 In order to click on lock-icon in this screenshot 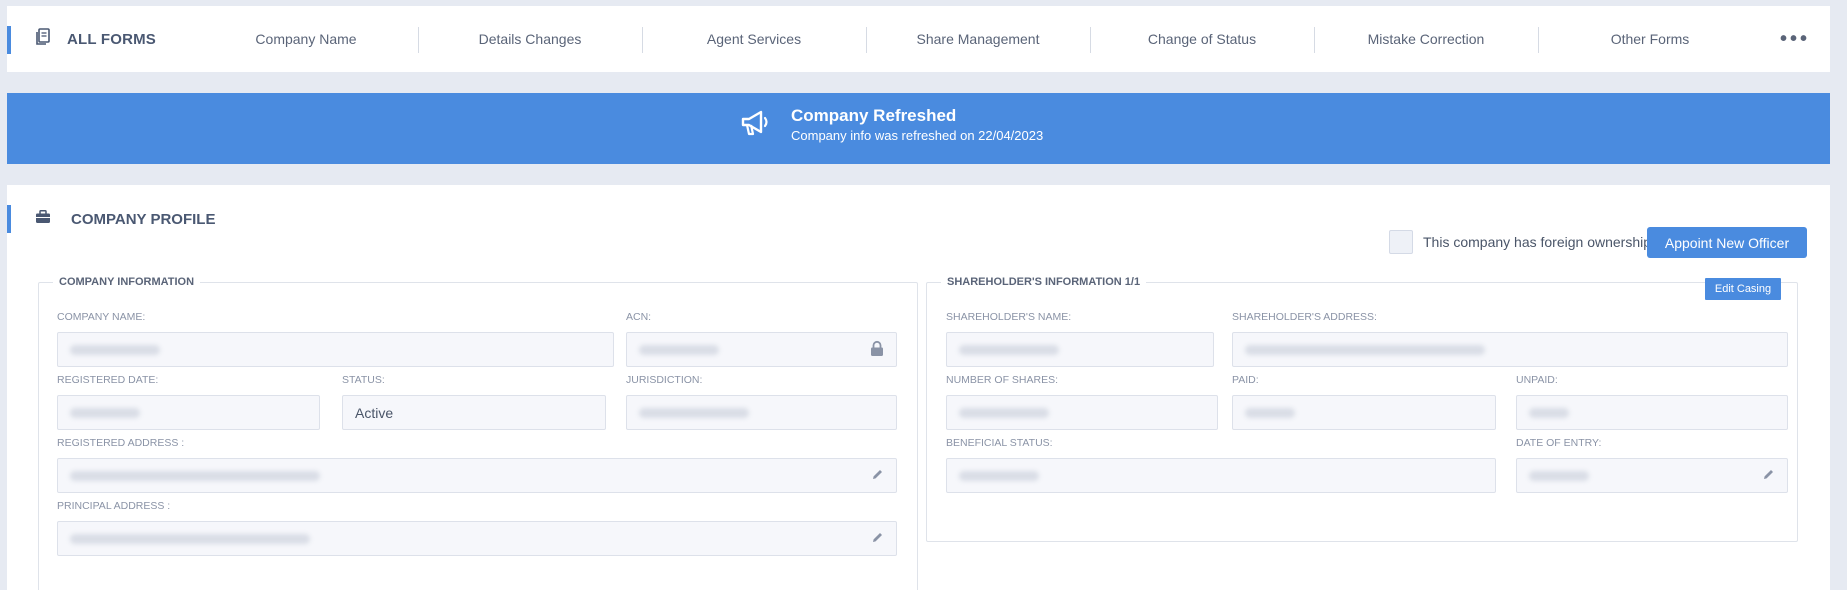, I will do `click(877, 349)`.